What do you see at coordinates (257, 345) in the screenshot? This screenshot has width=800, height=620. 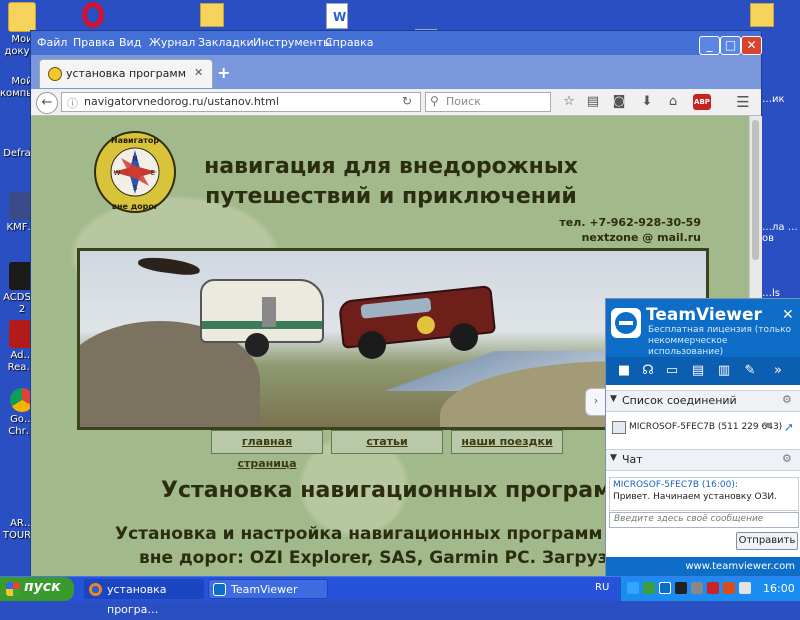 I see `trailer-wheel` at bounding box center [257, 345].